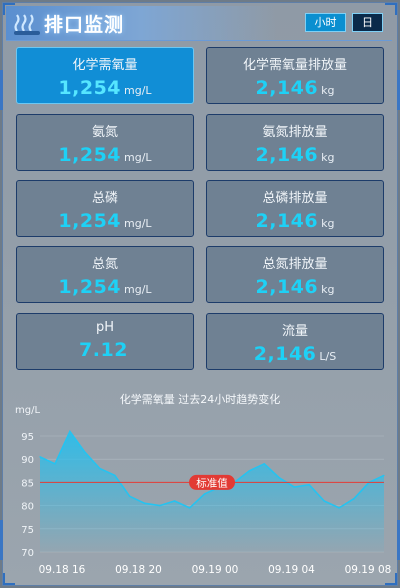 This screenshot has height=588, width=400. Describe the element at coordinates (215, 570) in the screenshot. I see `x-tick-label: 09.19 00` at that location.